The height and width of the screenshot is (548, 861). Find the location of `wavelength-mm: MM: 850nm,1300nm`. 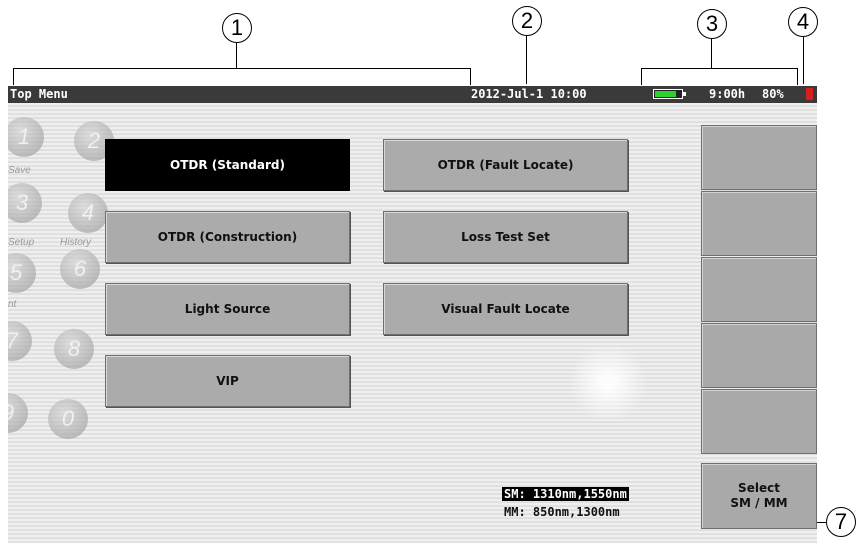

wavelength-mm: MM: 850nm,1300nm is located at coordinates (562, 512).